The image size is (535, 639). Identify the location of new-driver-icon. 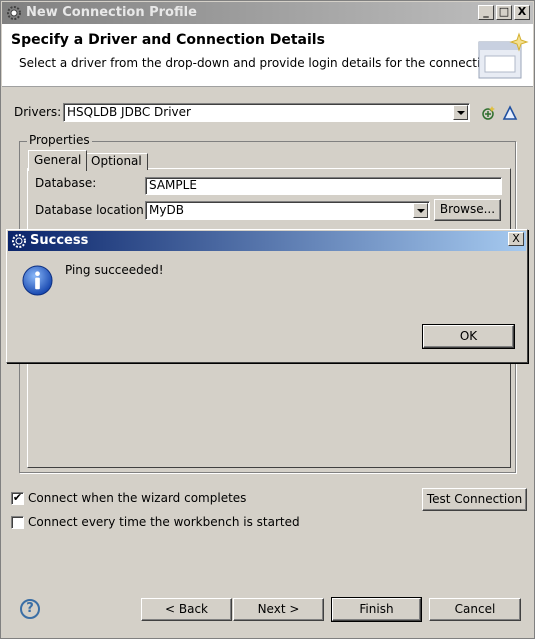
(488, 113).